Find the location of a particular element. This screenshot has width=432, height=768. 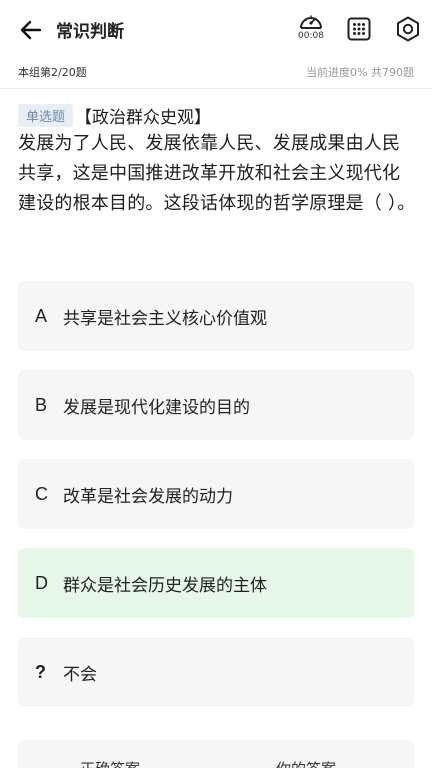

answer-sheet-button is located at coordinates (359, 29).